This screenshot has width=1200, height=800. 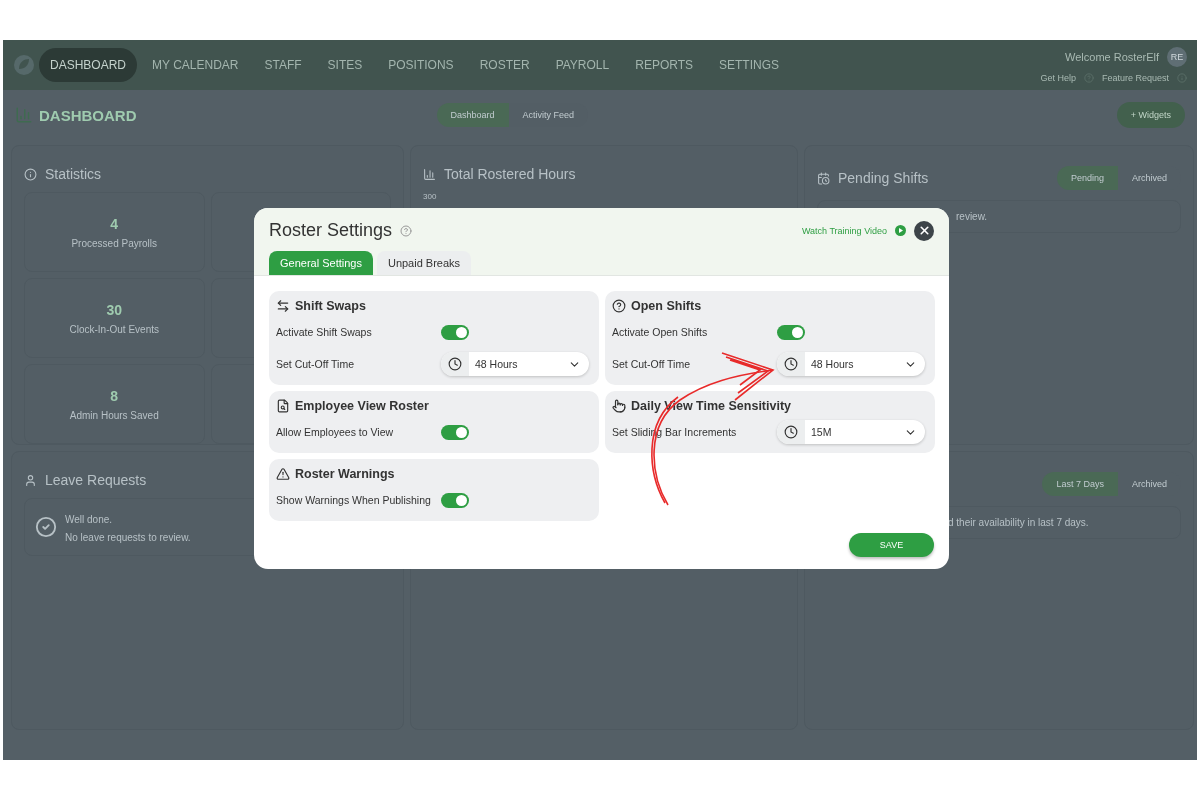 I want to click on setting-label: Activate Open Shifts, so click(x=660, y=332).